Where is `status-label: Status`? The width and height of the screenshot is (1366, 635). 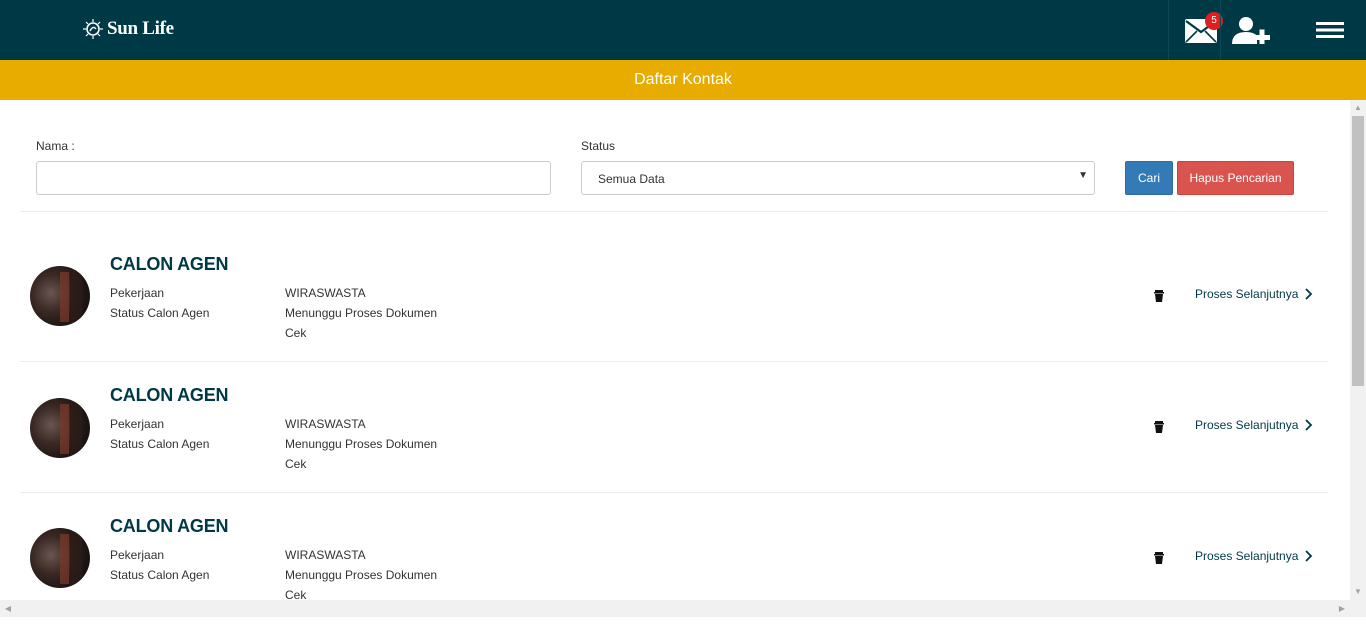 status-label: Status is located at coordinates (598, 146).